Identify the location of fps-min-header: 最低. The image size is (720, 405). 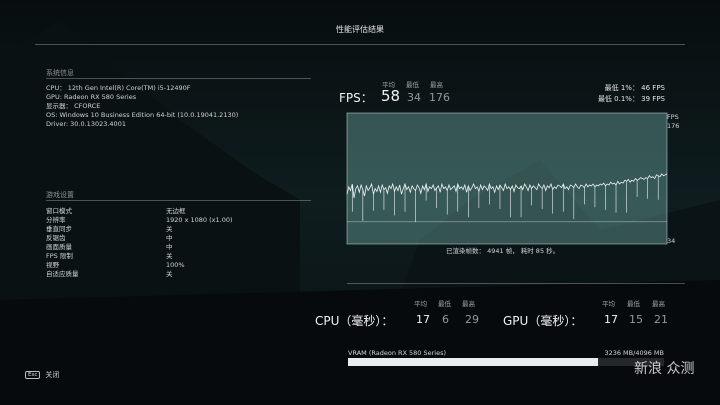
(412, 85).